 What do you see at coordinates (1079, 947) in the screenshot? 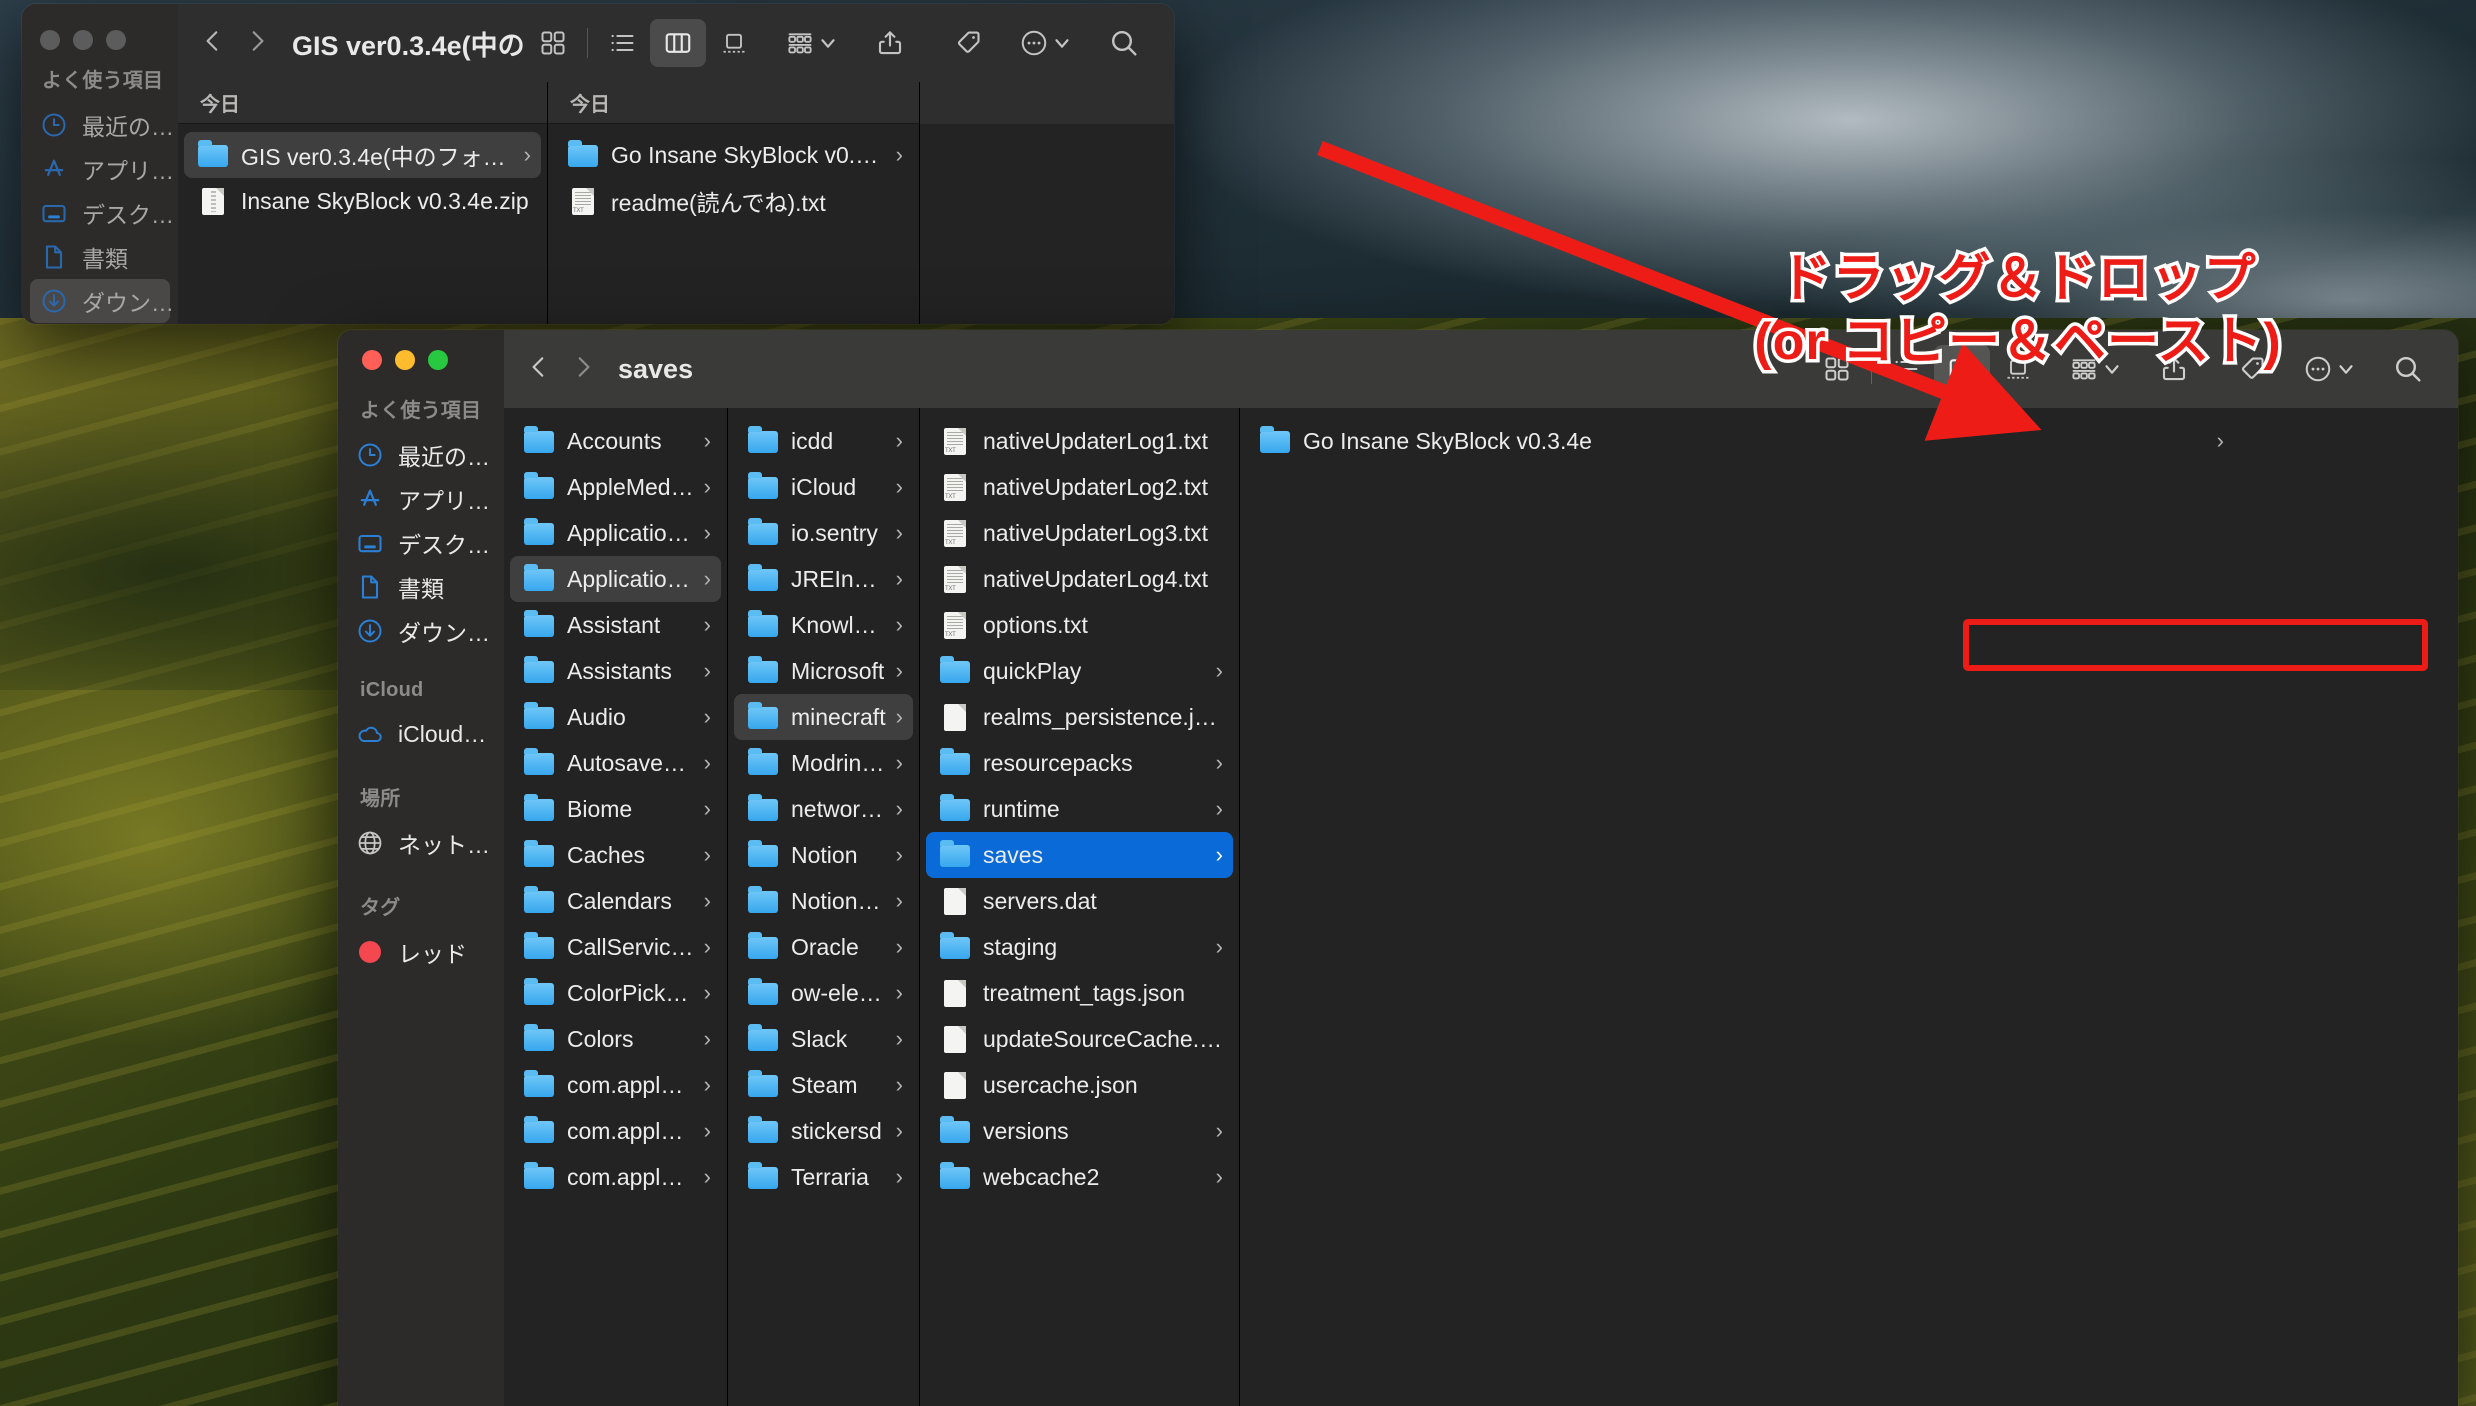
I see `file-row: staging ›` at bounding box center [1079, 947].